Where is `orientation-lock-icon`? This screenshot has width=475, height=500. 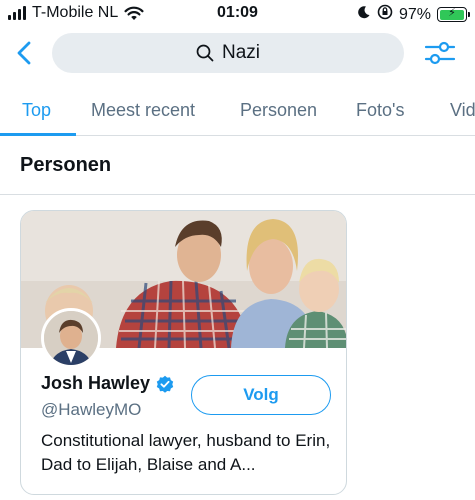
orientation-lock-icon is located at coordinates (385, 14).